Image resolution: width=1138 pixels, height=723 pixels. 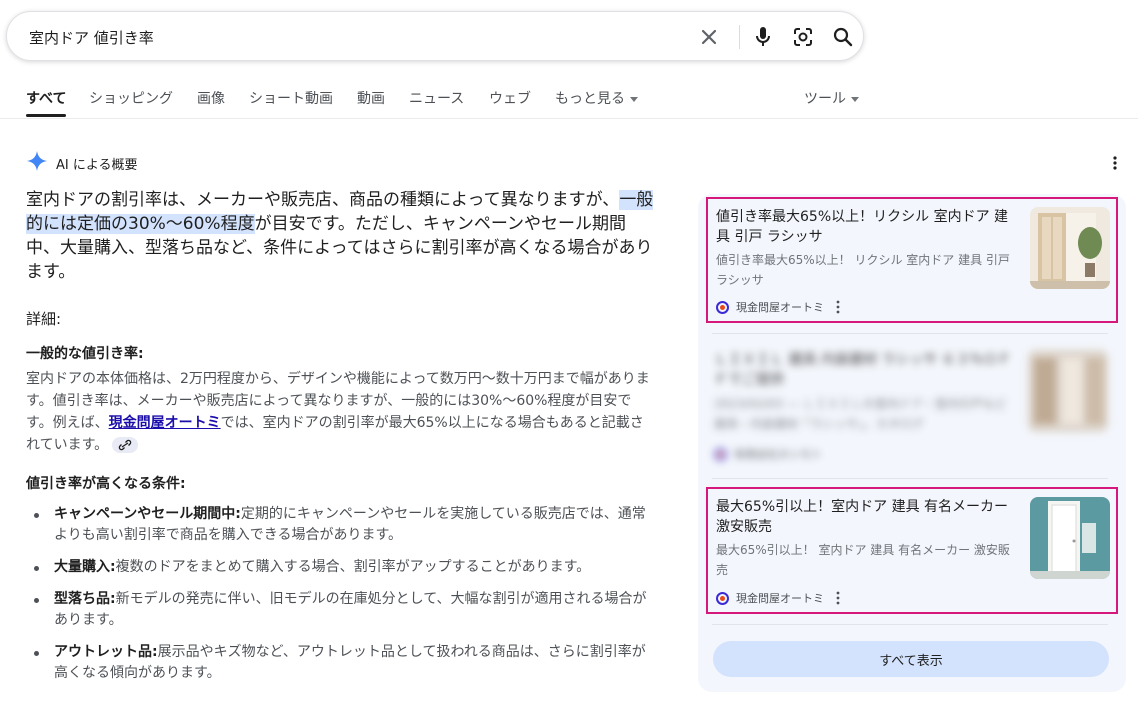 What do you see at coordinates (569, 118) in the screenshot?
I see `tabs-divider` at bounding box center [569, 118].